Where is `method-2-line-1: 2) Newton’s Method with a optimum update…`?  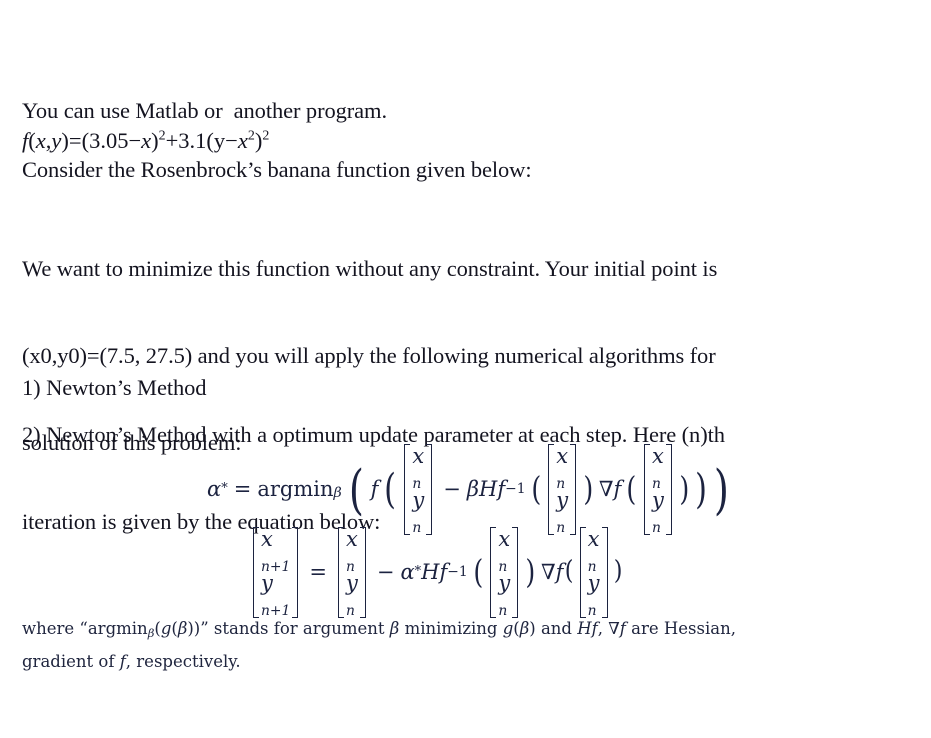 method-2-line-1: 2) Newton’s Method with a optimum update… is located at coordinates (373, 434).